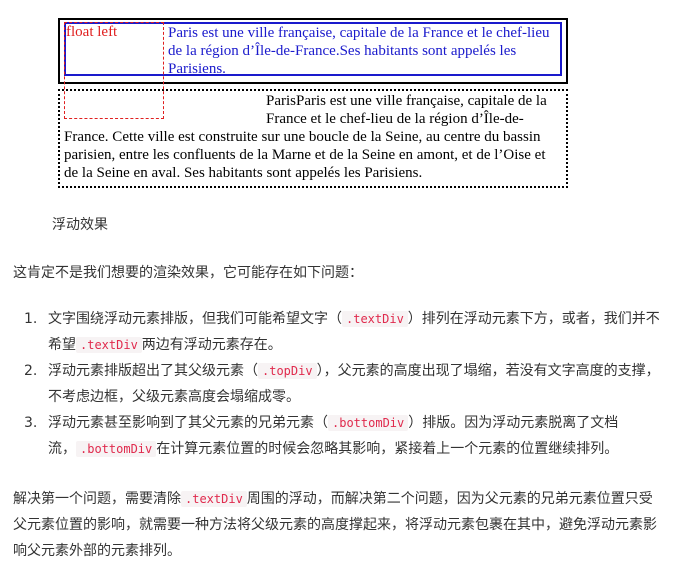 This screenshot has width=675, height=577. I want to click on inline-code: .topDiv, so click(287, 371).